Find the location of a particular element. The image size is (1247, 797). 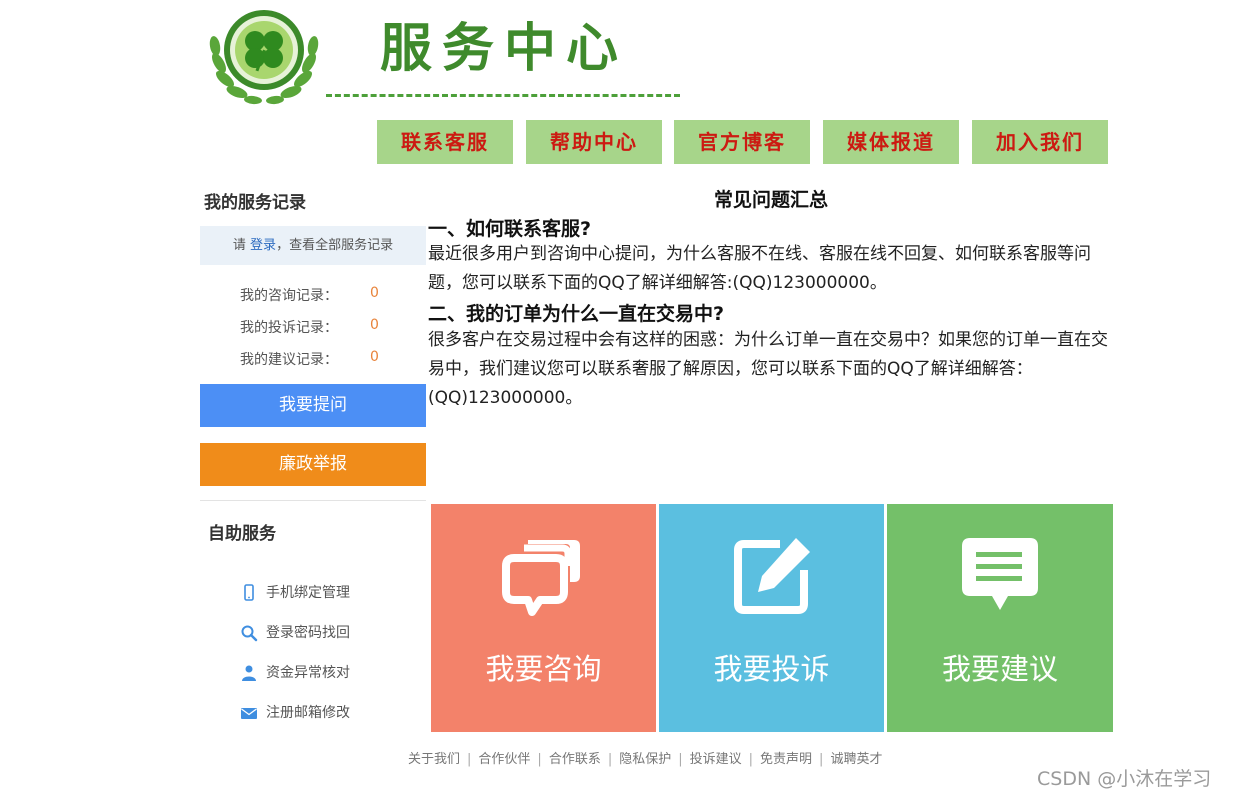

faq-title: 常见问题汇总 is located at coordinates (770, 200).